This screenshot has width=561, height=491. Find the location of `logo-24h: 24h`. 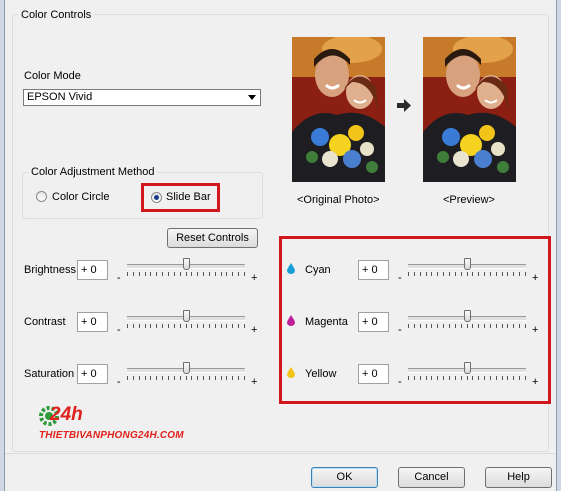

logo-24h: 24h is located at coordinates (66, 414).